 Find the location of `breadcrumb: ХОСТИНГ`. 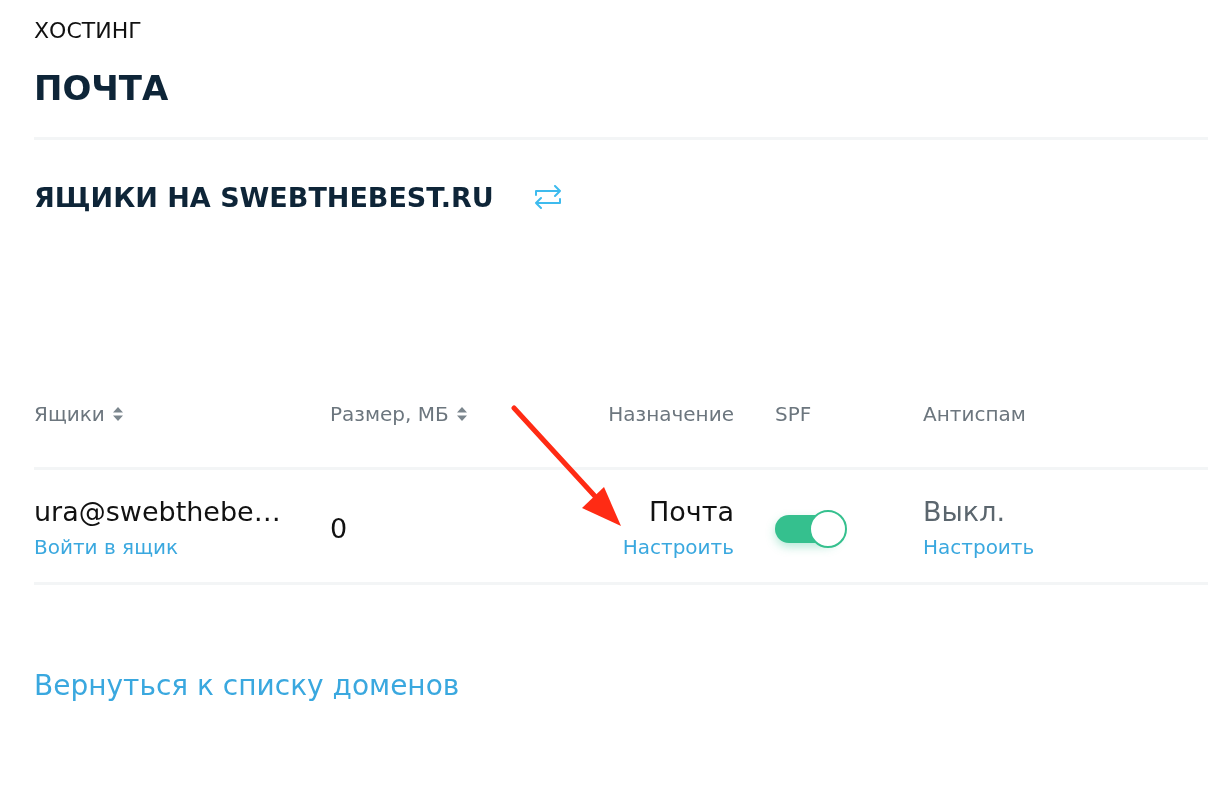

breadcrumb: ХОСТИНГ is located at coordinates (88, 31).